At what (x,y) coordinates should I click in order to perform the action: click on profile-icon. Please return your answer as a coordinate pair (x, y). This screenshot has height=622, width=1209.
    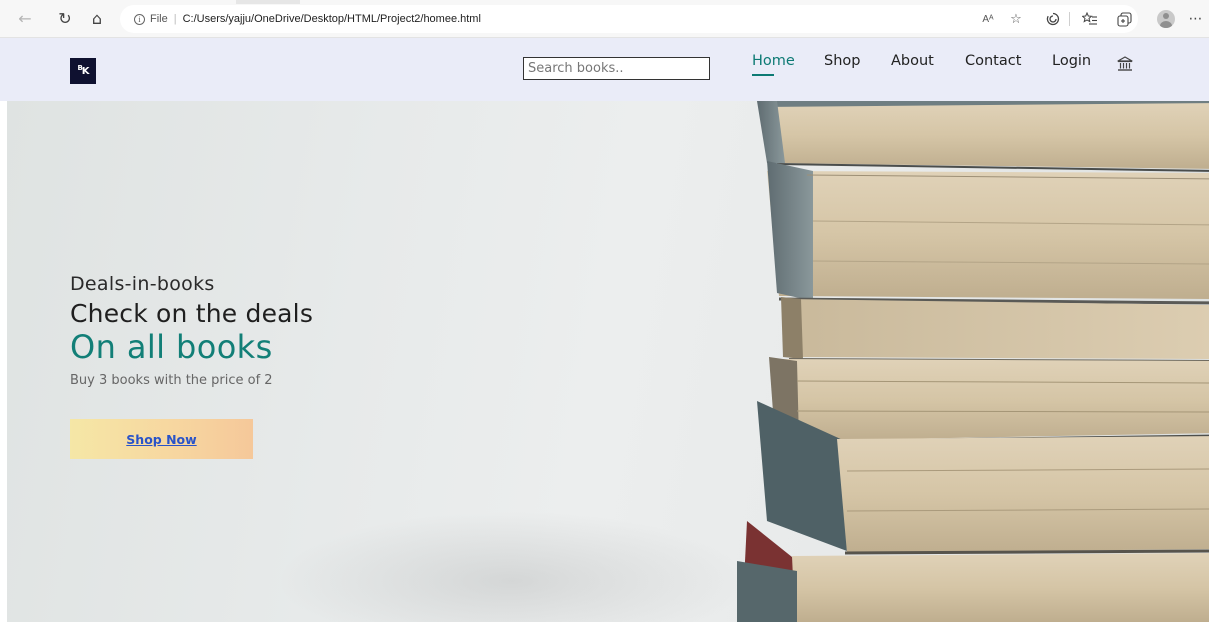
    Looking at the image, I should click on (1166, 19).